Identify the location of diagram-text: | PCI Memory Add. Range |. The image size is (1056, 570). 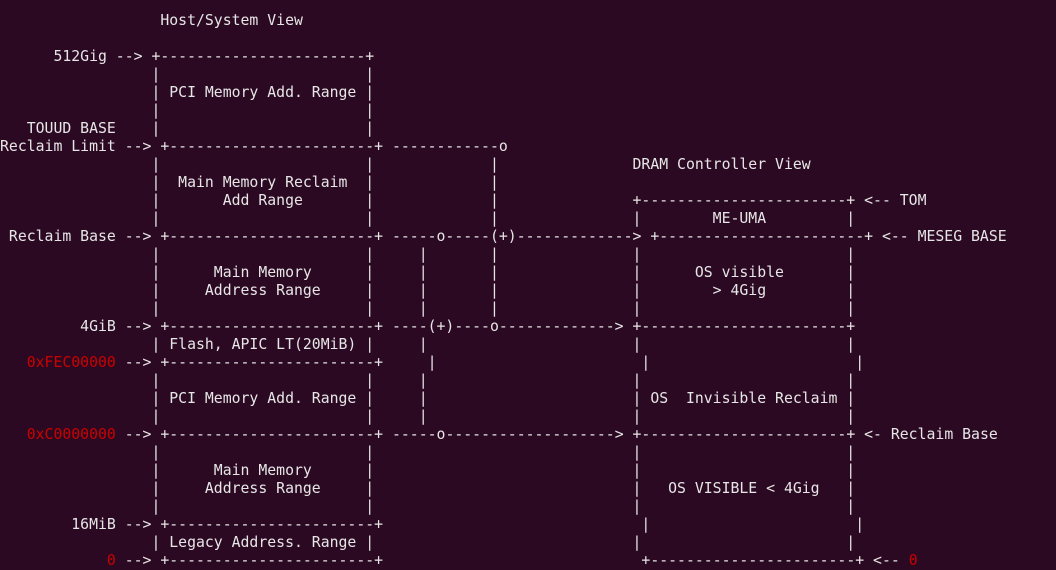
(187, 92).